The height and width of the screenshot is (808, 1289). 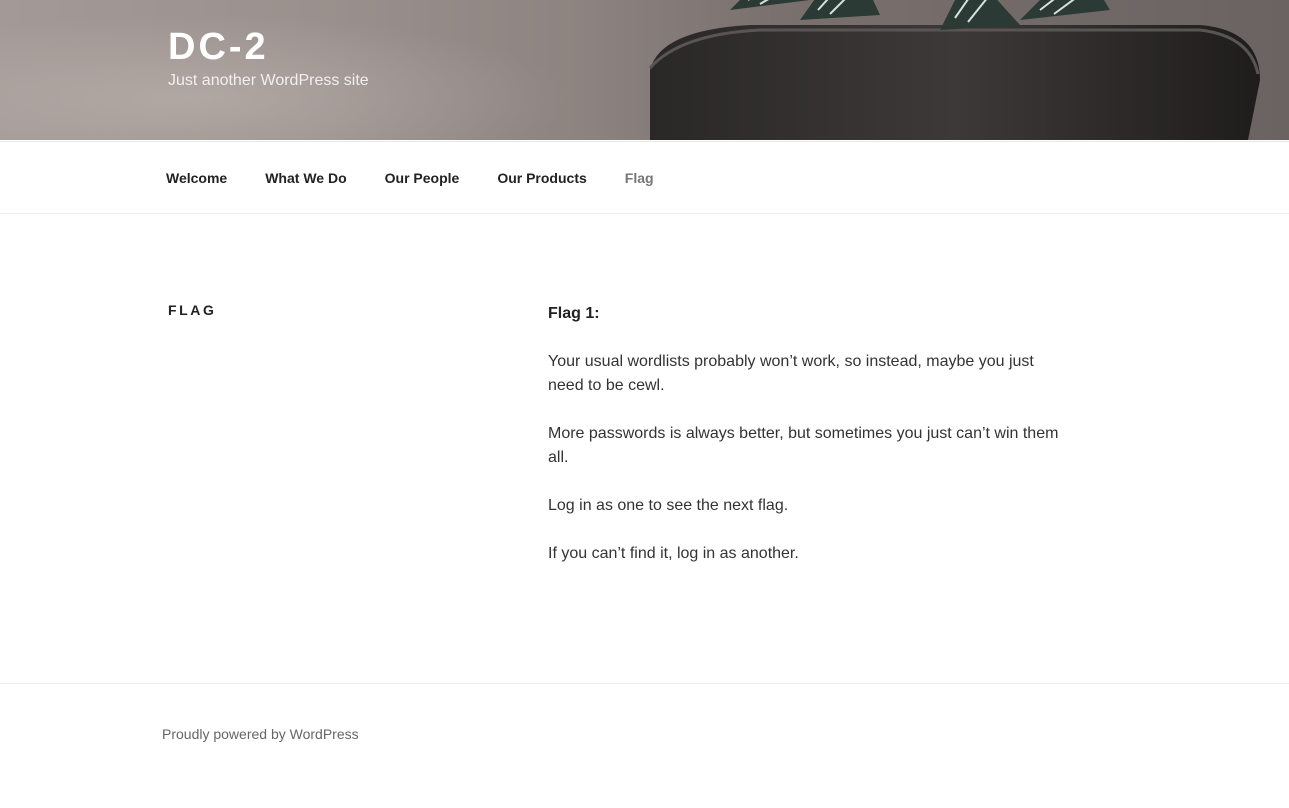 What do you see at coordinates (639, 178) in the screenshot?
I see `nav-item-flag: Flag` at bounding box center [639, 178].